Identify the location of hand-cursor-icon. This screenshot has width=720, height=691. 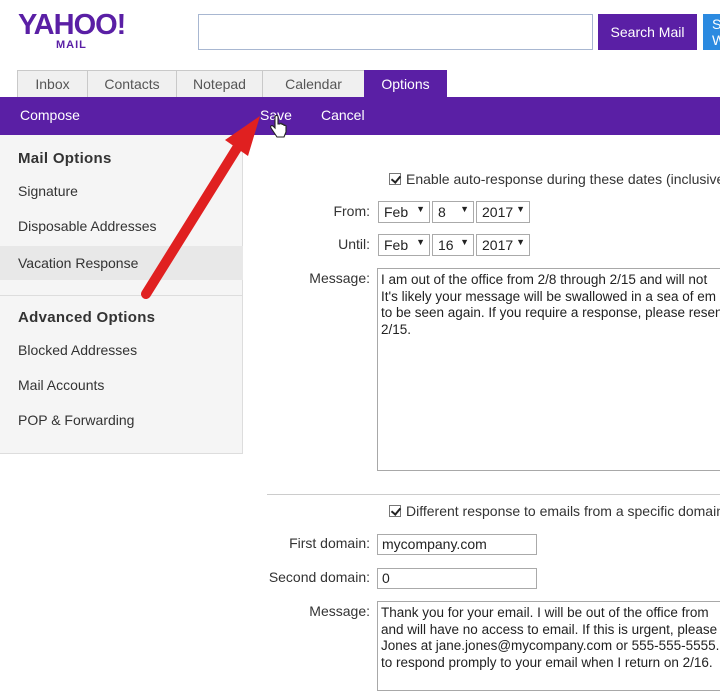
(278, 126).